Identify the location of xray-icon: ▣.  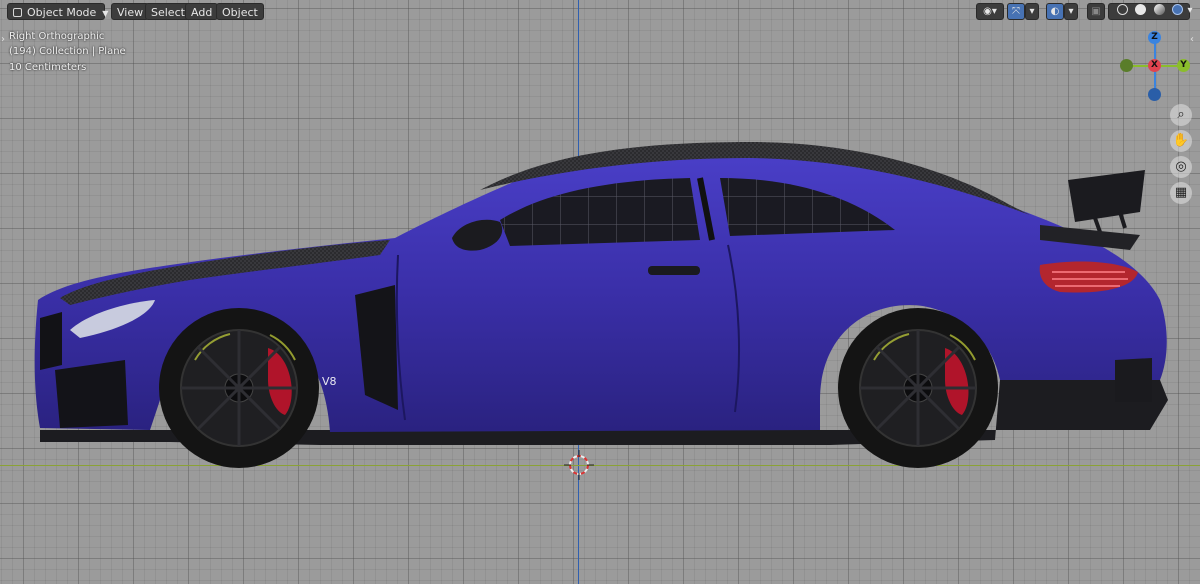
(1096, 11).